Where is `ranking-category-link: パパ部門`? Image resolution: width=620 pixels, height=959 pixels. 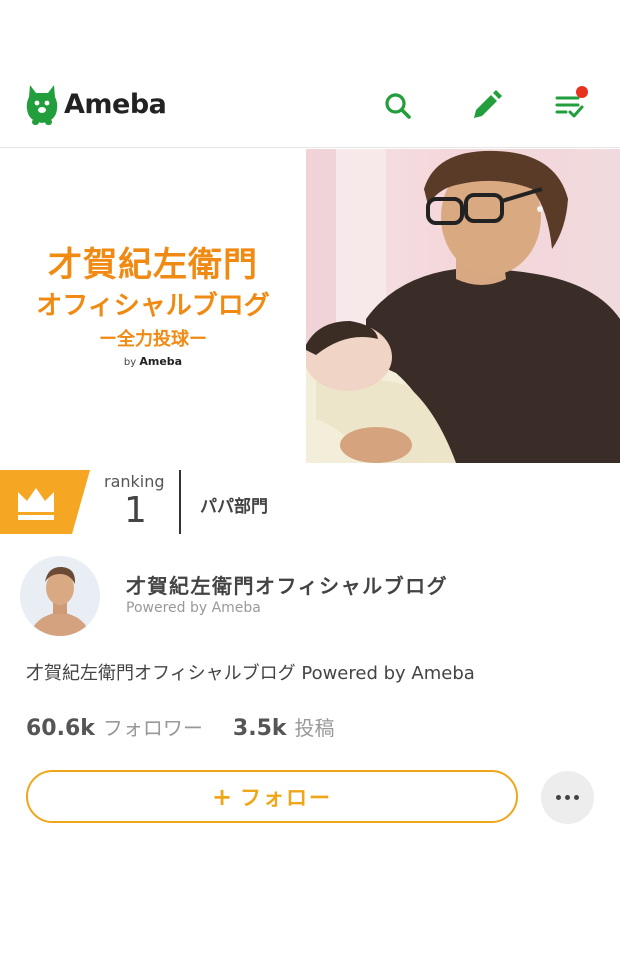 ranking-category-link: パパ部門 is located at coordinates (234, 504).